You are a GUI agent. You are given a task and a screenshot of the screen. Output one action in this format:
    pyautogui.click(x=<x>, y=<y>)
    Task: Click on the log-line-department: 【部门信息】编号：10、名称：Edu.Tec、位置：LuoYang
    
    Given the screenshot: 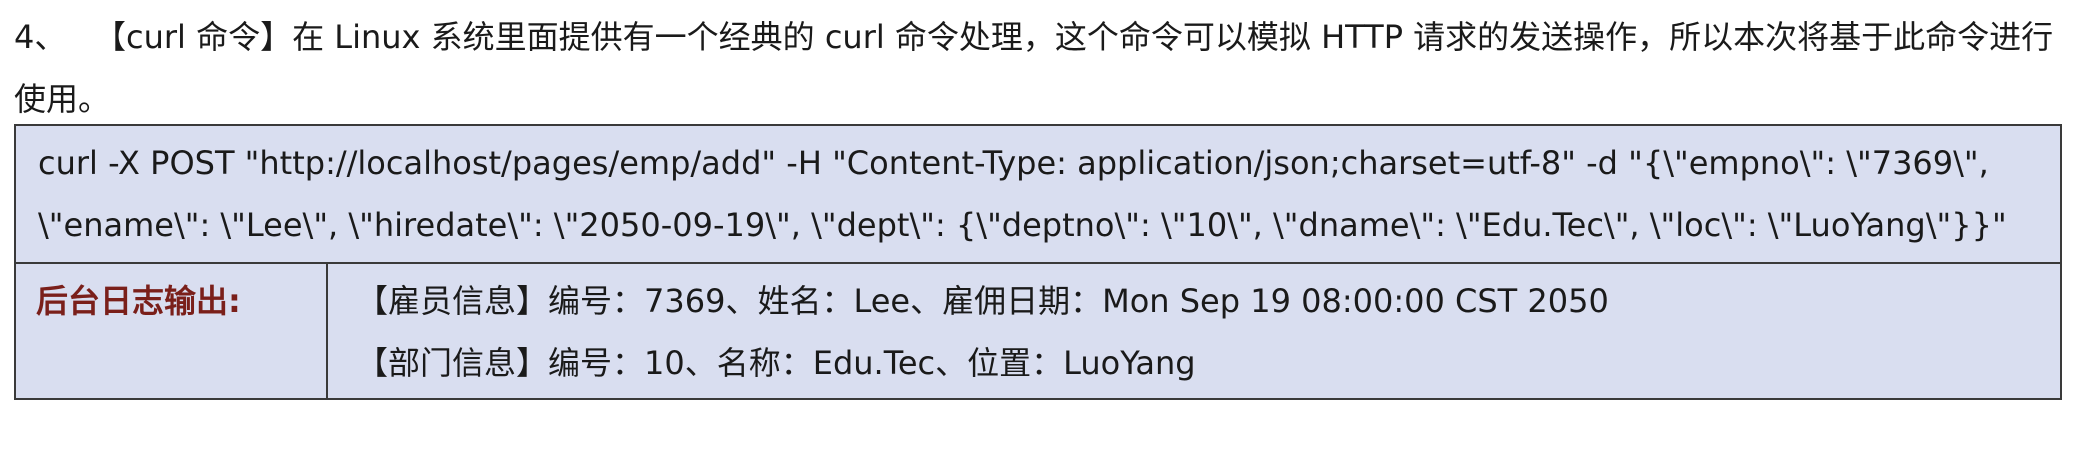 What is the action you would take?
    pyautogui.click(x=776, y=363)
    